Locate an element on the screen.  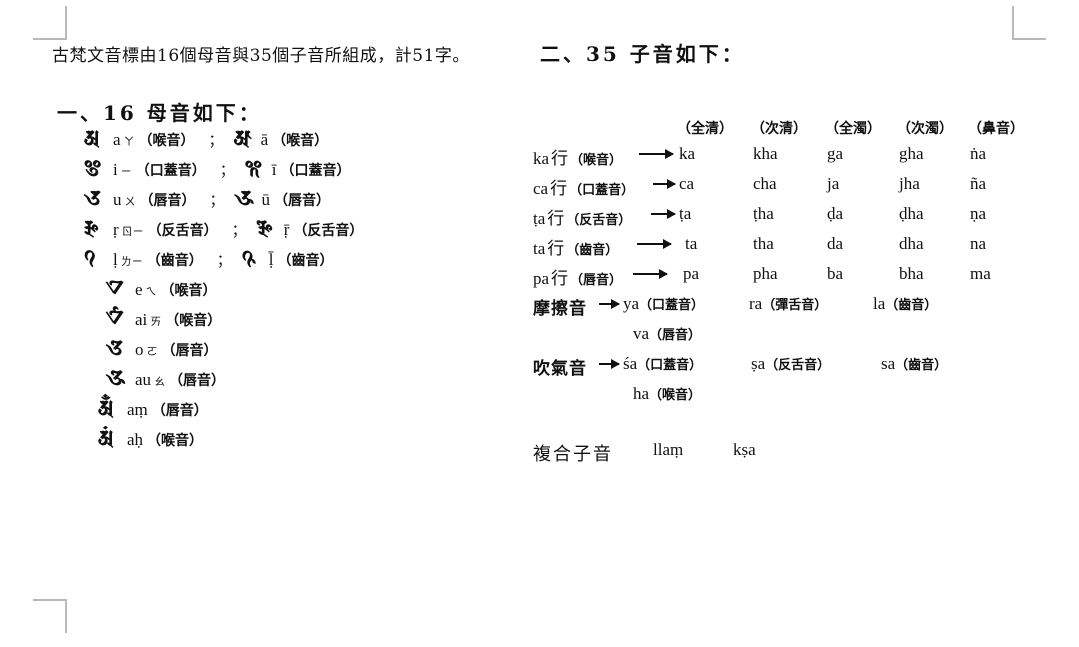
column-header: （全濁） is located at coordinates (853, 129).